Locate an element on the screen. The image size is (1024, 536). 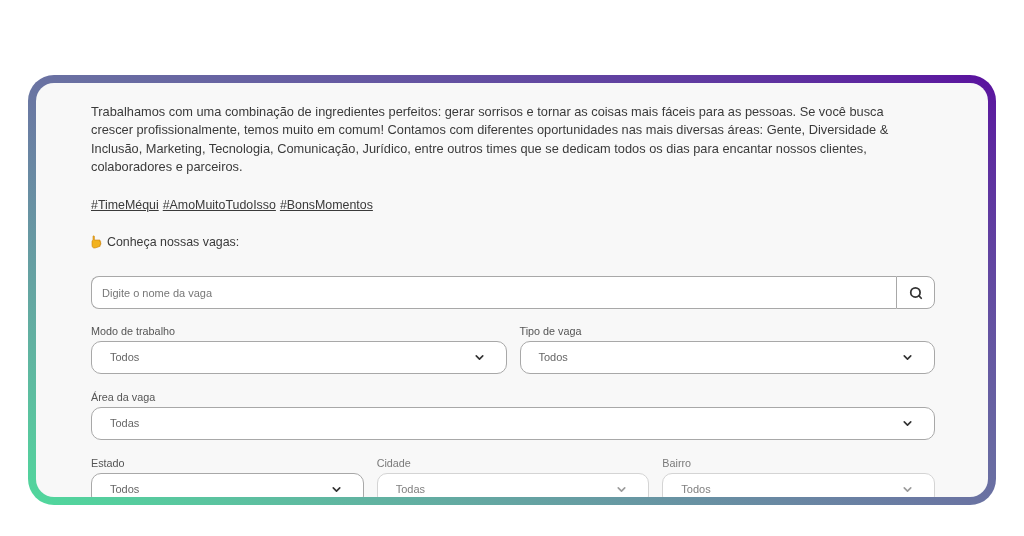
field-label: Área da vaga is located at coordinates (124, 398).